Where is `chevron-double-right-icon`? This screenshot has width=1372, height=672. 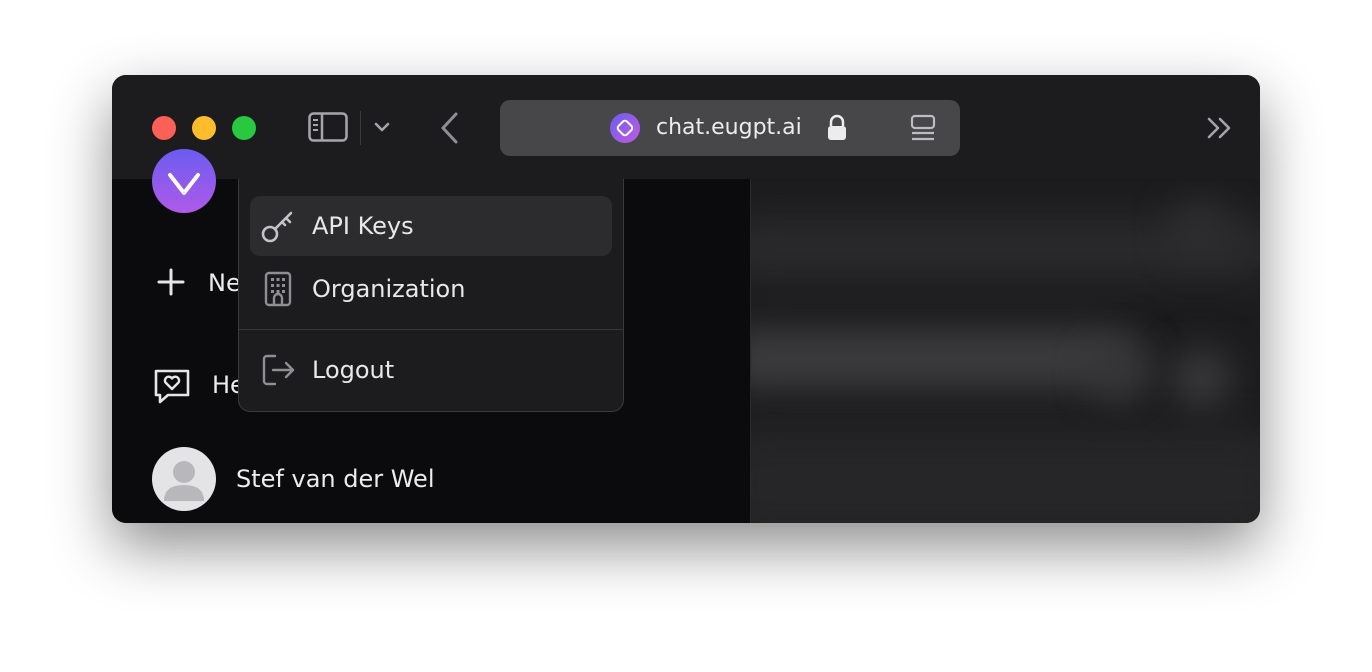
chevron-double-right-icon is located at coordinates (1220, 128).